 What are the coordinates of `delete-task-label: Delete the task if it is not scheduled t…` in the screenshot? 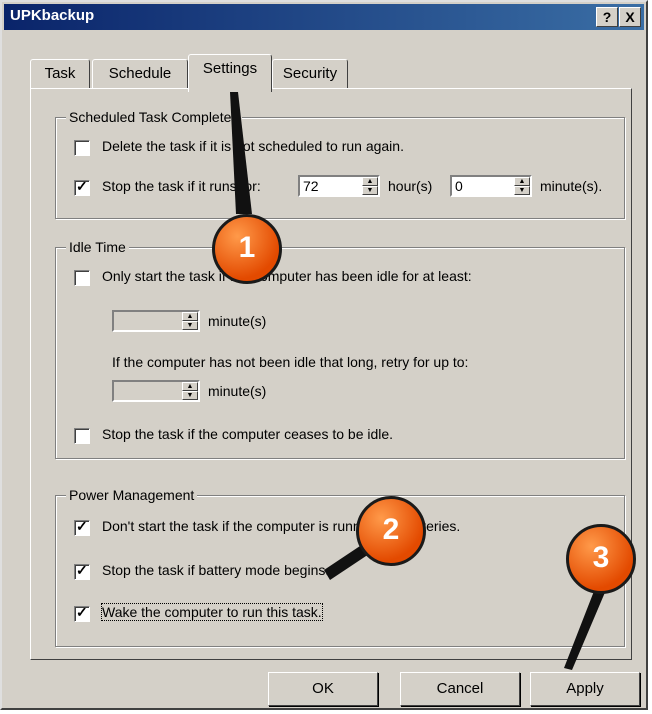 It's located at (253, 146).